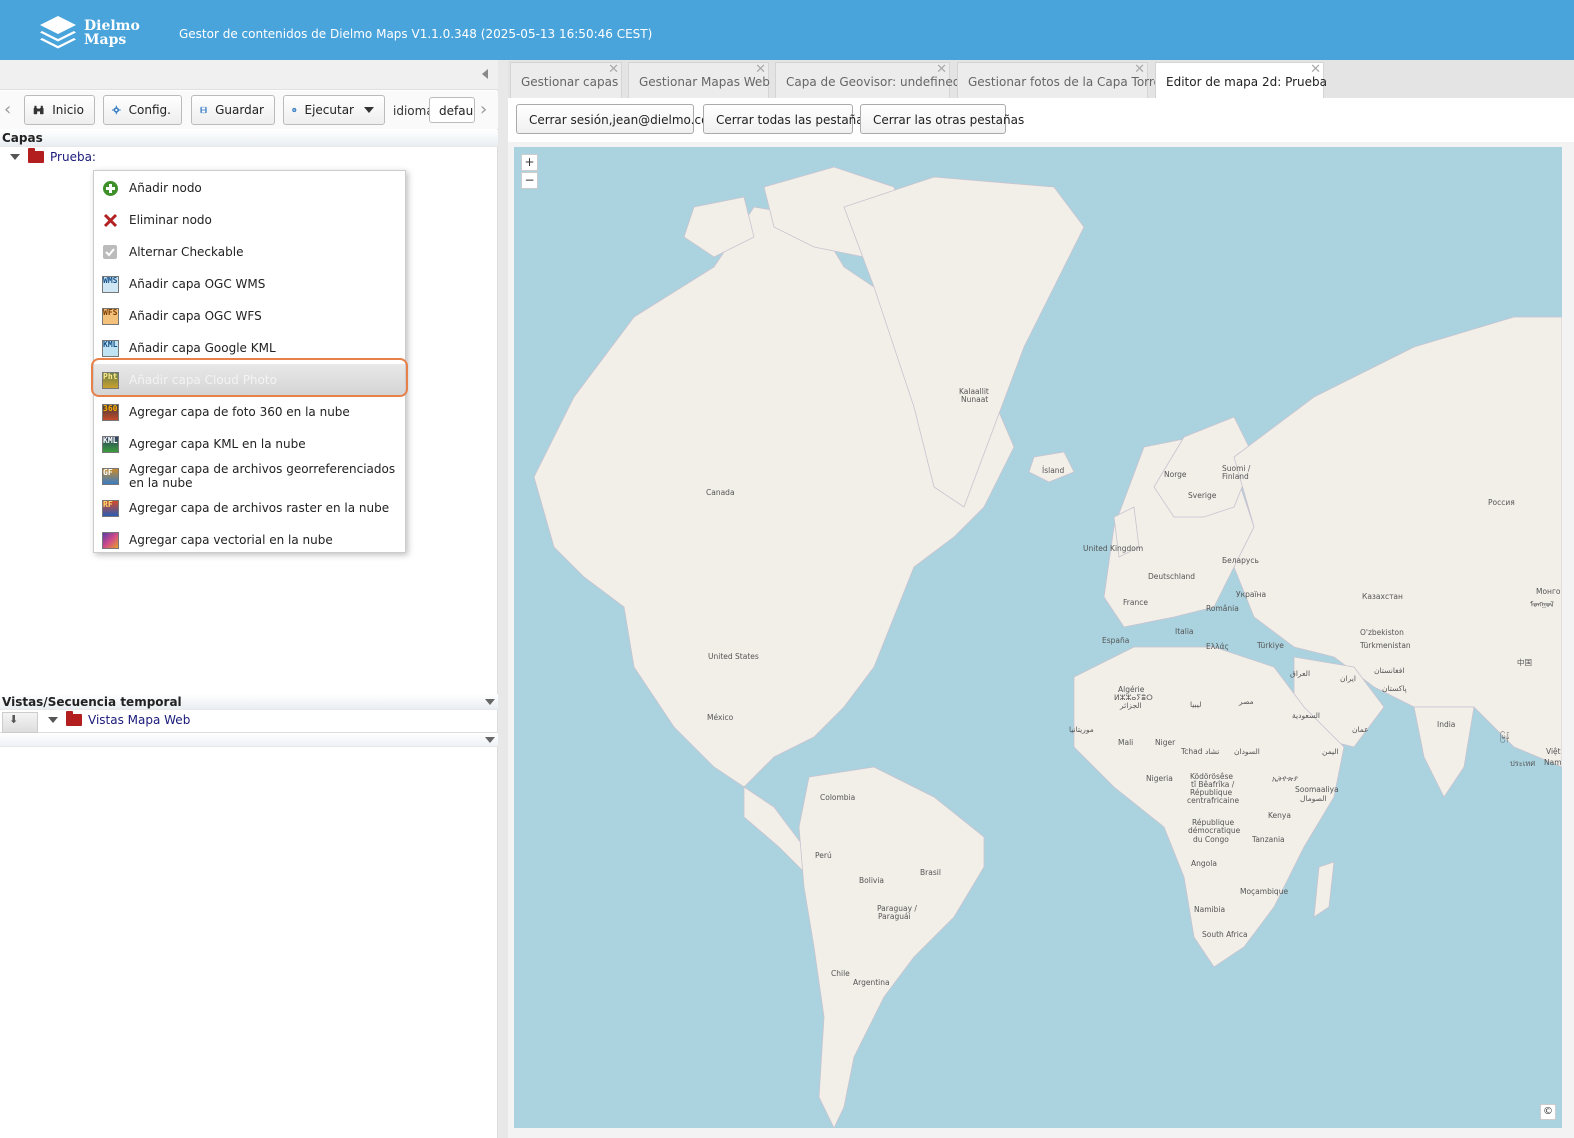  I want to click on close-all-tabs-button: Cerrar todas las pestañas, so click(786, 119).